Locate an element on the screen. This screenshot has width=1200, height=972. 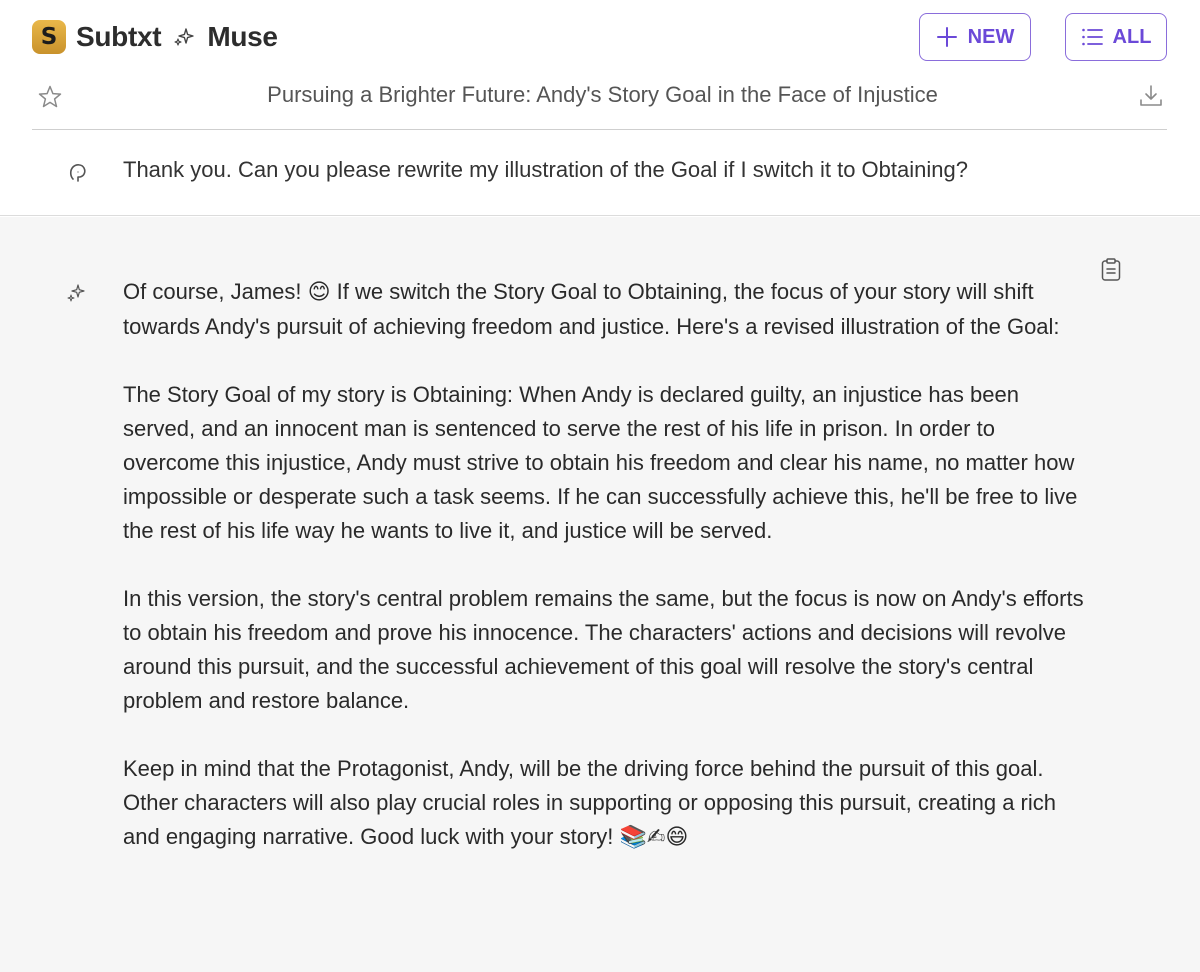
logo-letter: S is located at coordinates (49, 36).